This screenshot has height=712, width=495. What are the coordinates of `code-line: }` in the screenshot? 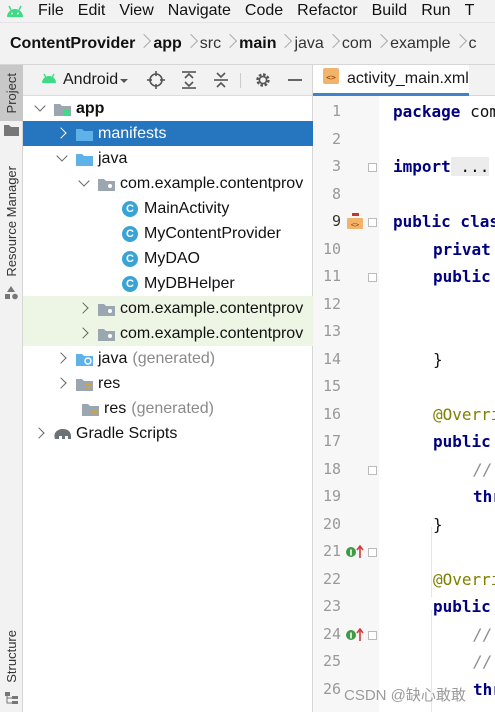 It's located at (438, 359).